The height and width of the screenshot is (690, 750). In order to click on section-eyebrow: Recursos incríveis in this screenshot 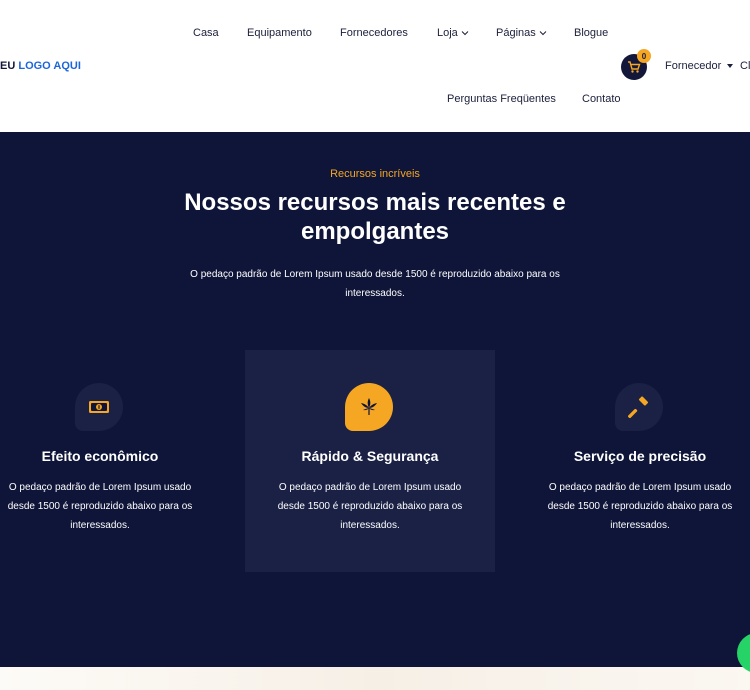, I will do `click(375, 174)`.